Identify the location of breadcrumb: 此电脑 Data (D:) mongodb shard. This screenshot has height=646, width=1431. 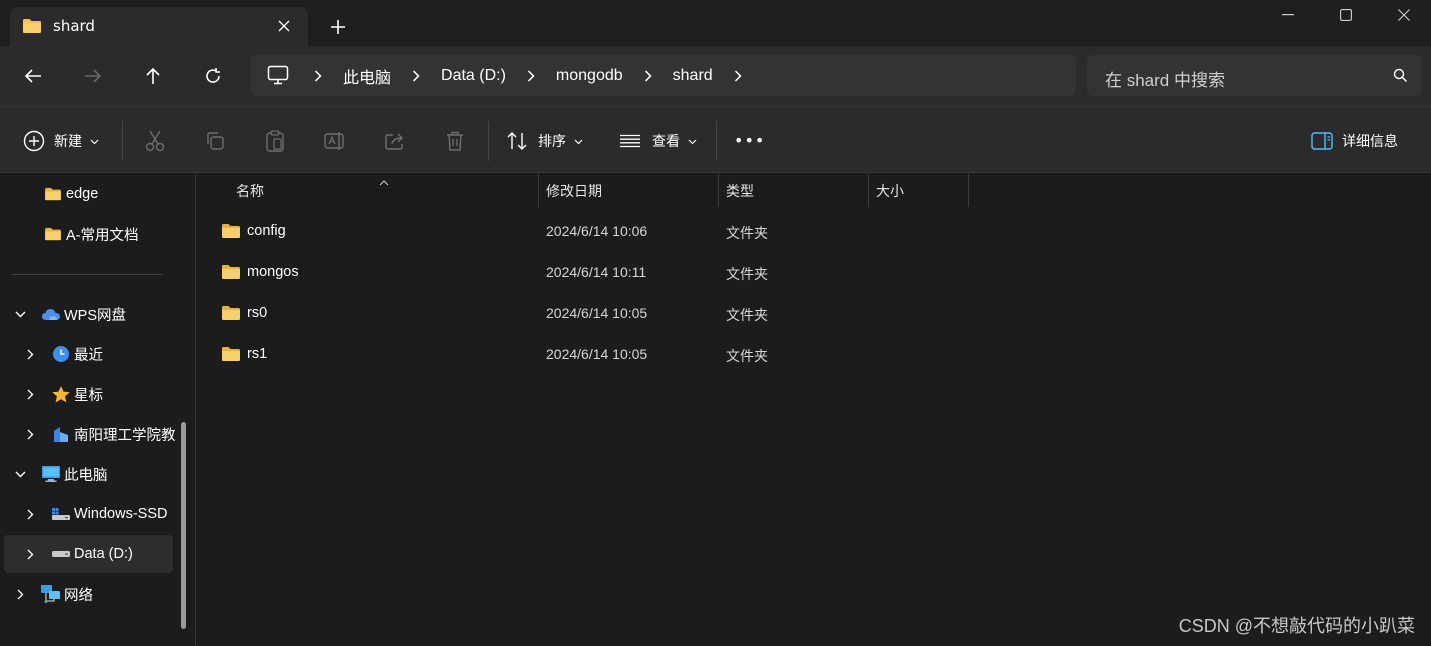
(528, 75).